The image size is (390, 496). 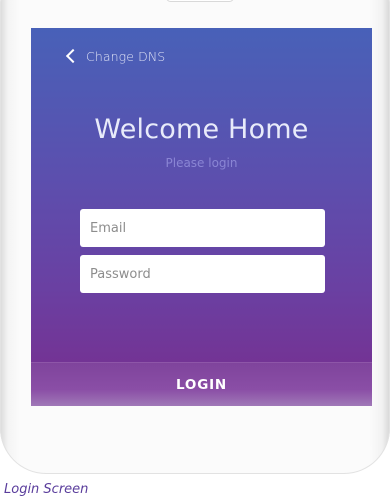 I want to click on email-field, so click(x=207, y=228).